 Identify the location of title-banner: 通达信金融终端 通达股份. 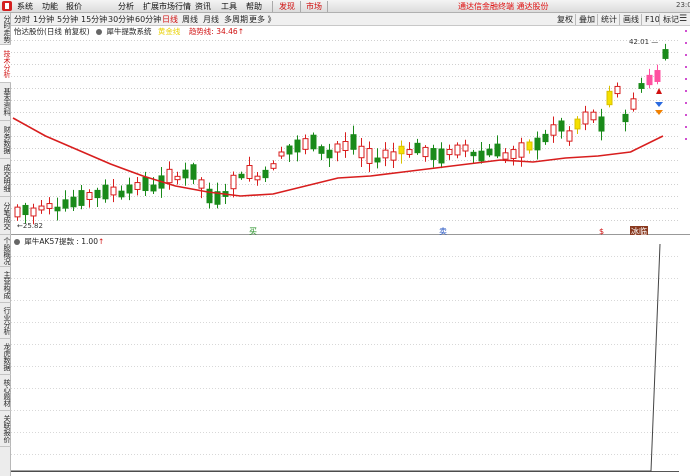
(503, 6).